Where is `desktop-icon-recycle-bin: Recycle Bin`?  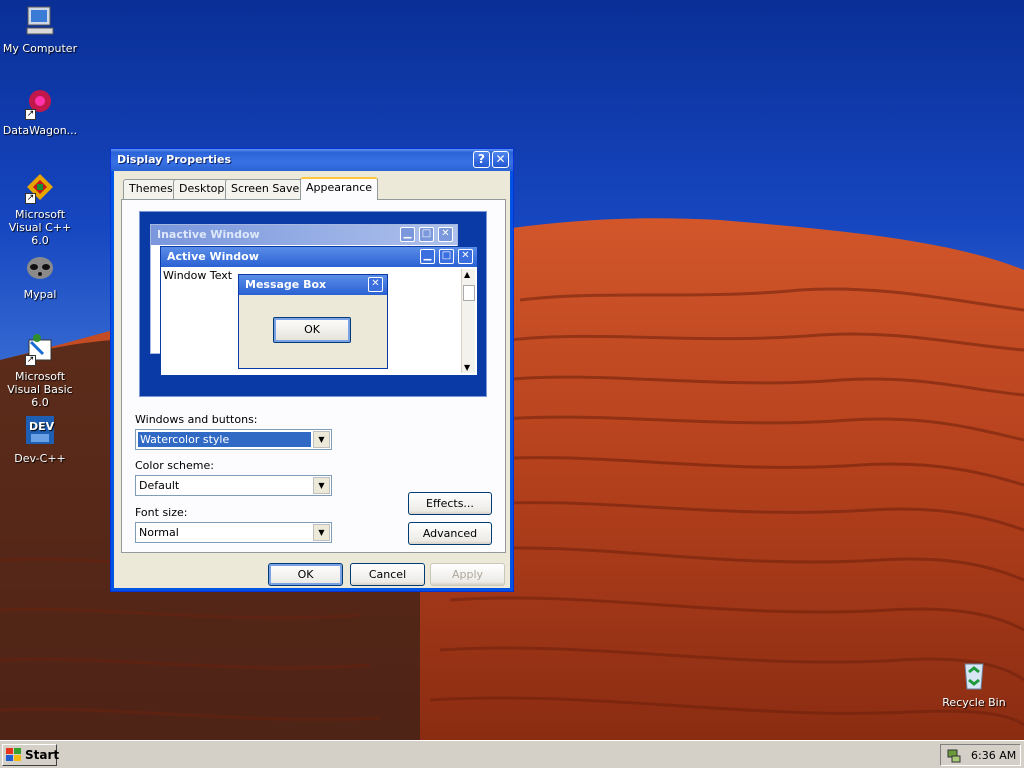 desktop-icon-recycle-bin: Recycle Bin is located at coordinates (974, 683).